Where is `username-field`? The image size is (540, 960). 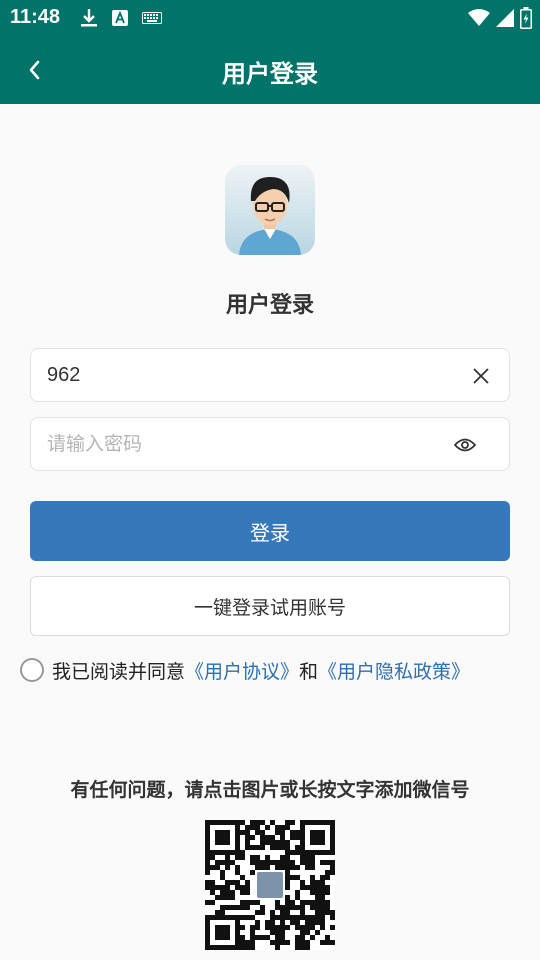 username-field is located at coordinates (270, 375).